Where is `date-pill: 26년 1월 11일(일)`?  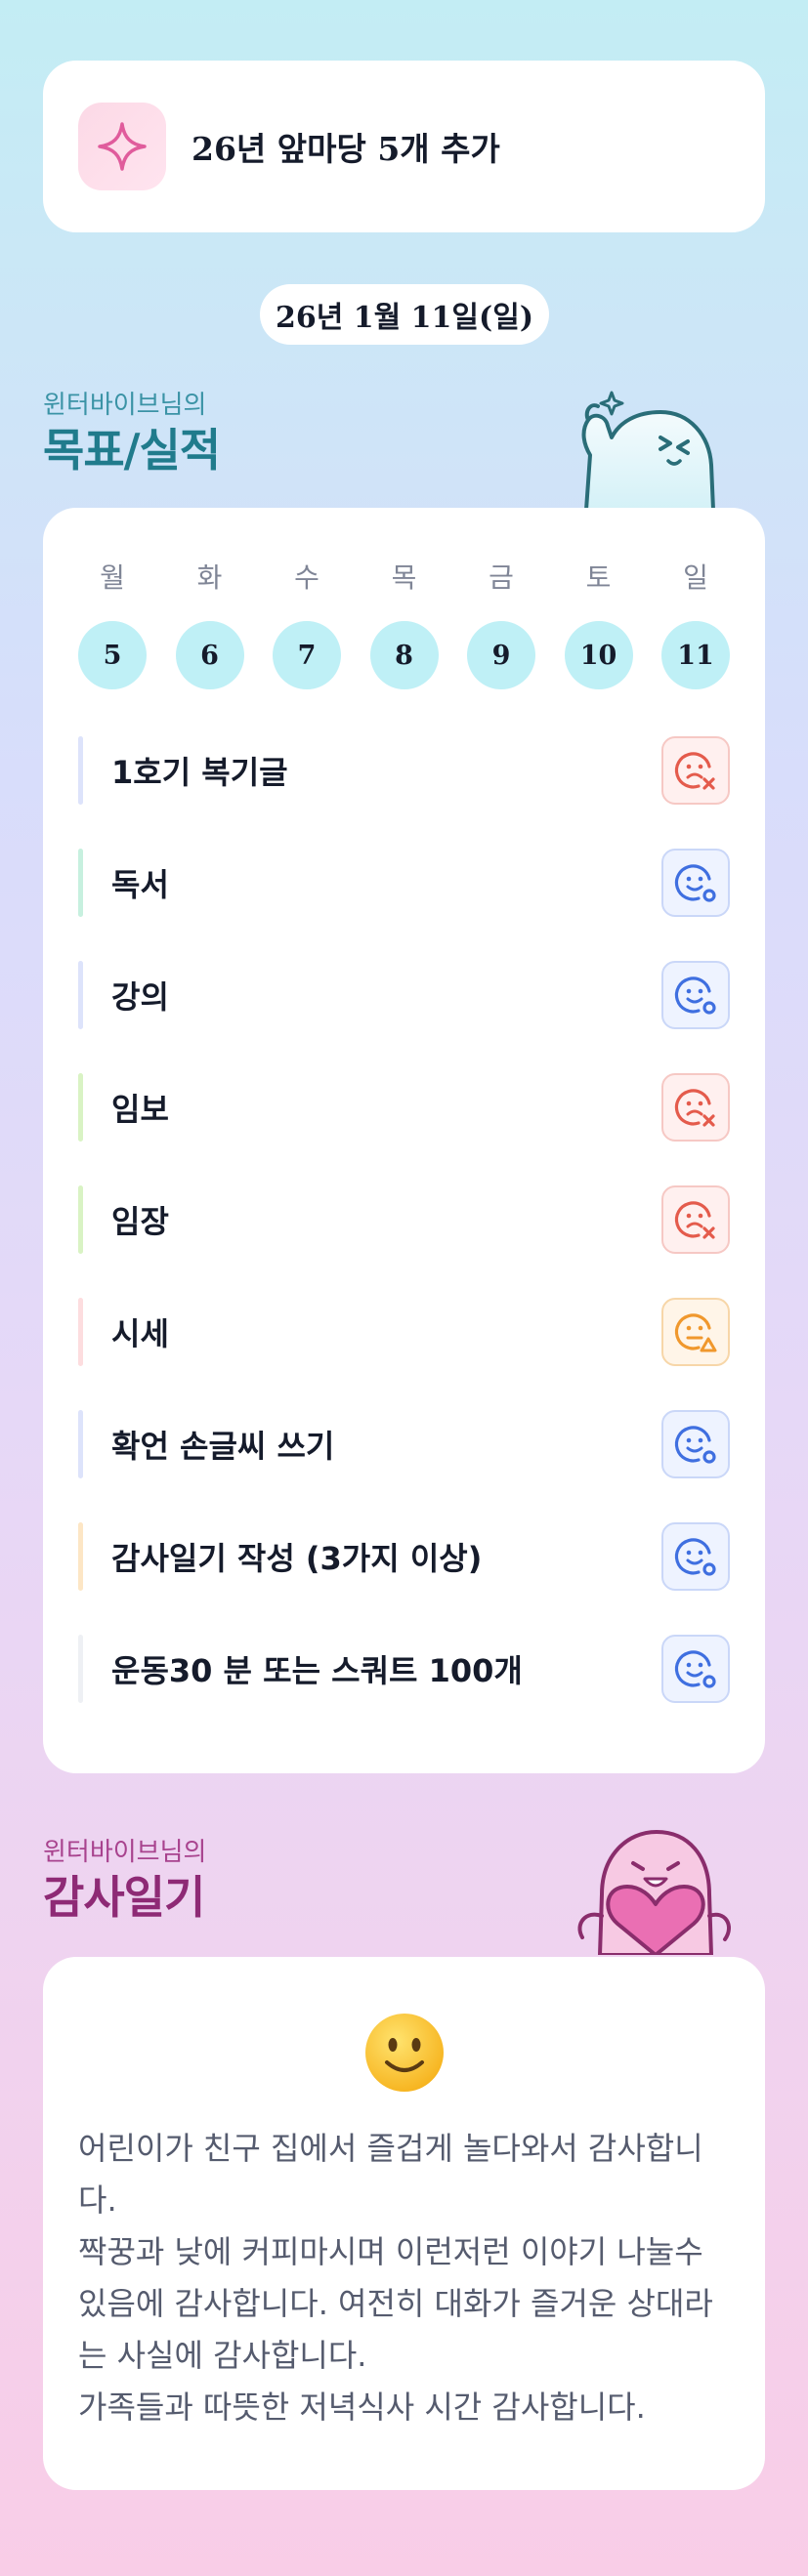 date-pill: 26년 1월 11일(일) is located at coordinates (404, 315).